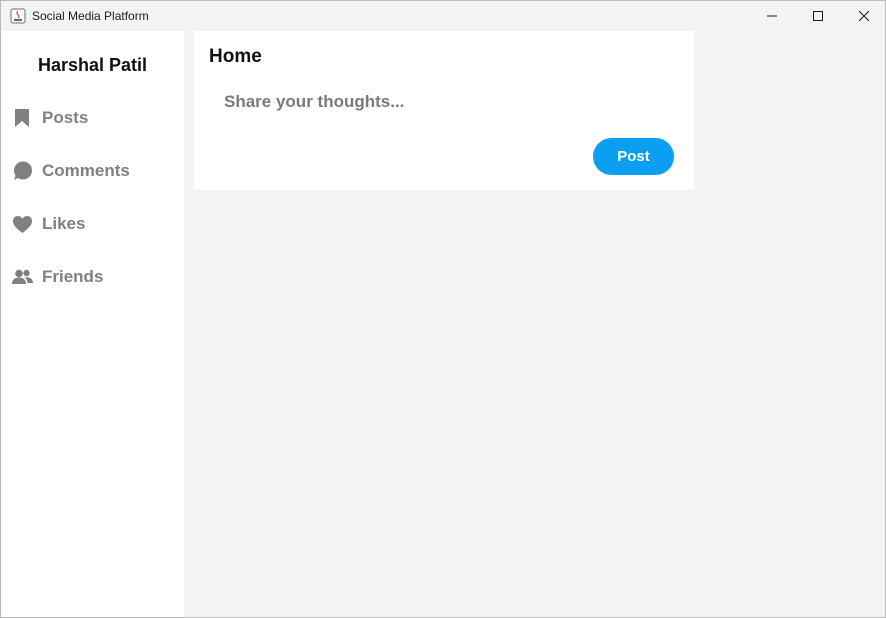 The height and width of the screenshot is (618, 886). I want to click on heart-icon, so click(22, 224).